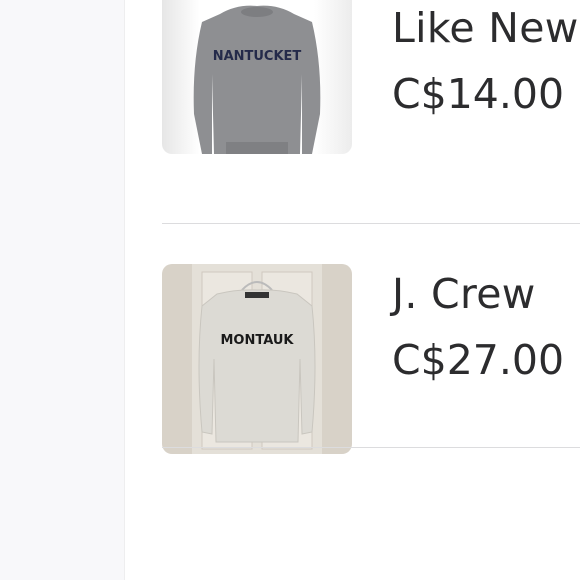 The width and height of the screenshot is (580, 580). Describe the element at coordinates (485, 28) in the screenshot. I see `listing-title: Like New` at that location.